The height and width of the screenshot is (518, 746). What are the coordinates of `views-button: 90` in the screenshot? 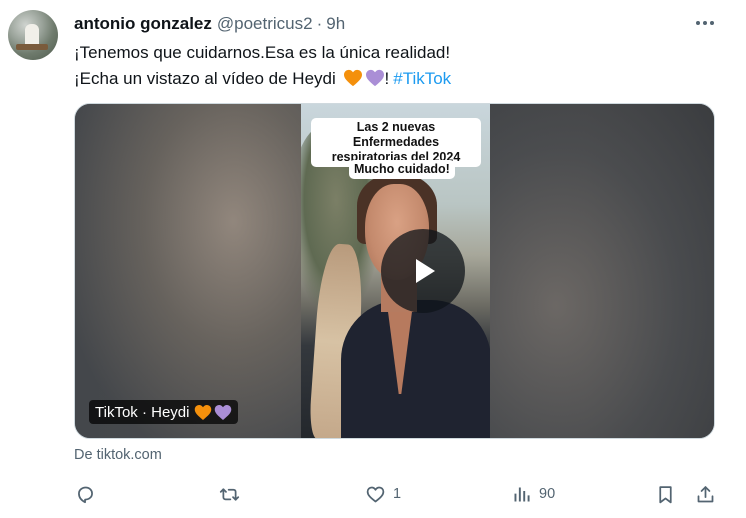 It's located at (533, 494).